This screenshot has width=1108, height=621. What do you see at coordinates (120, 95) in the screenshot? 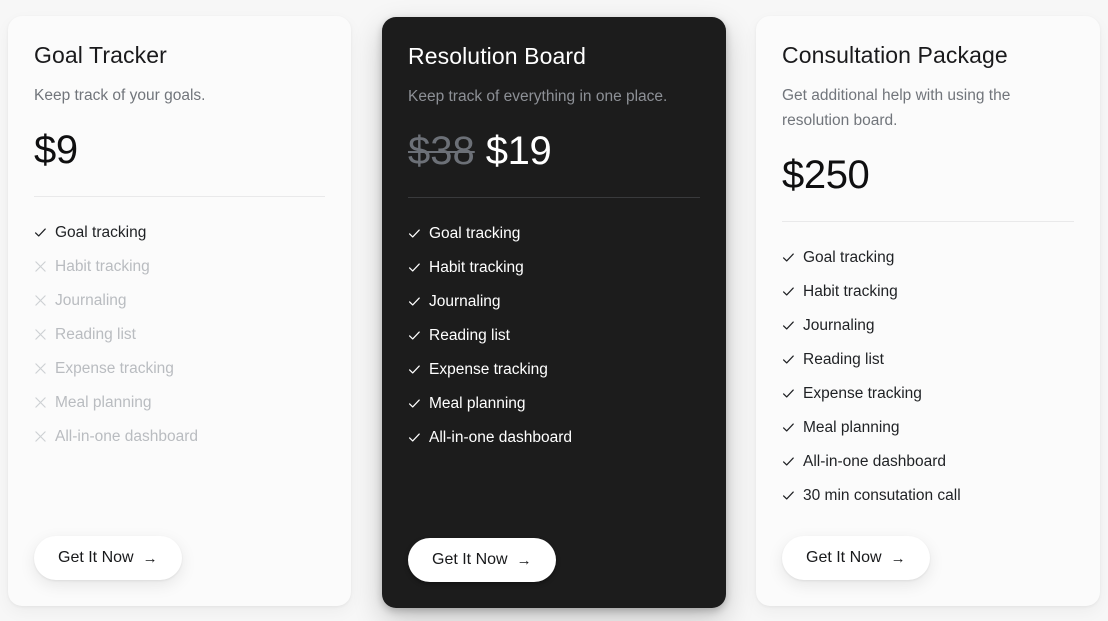
I see `card-description: Keep track of your goals.` at bounding box center [120, 95].